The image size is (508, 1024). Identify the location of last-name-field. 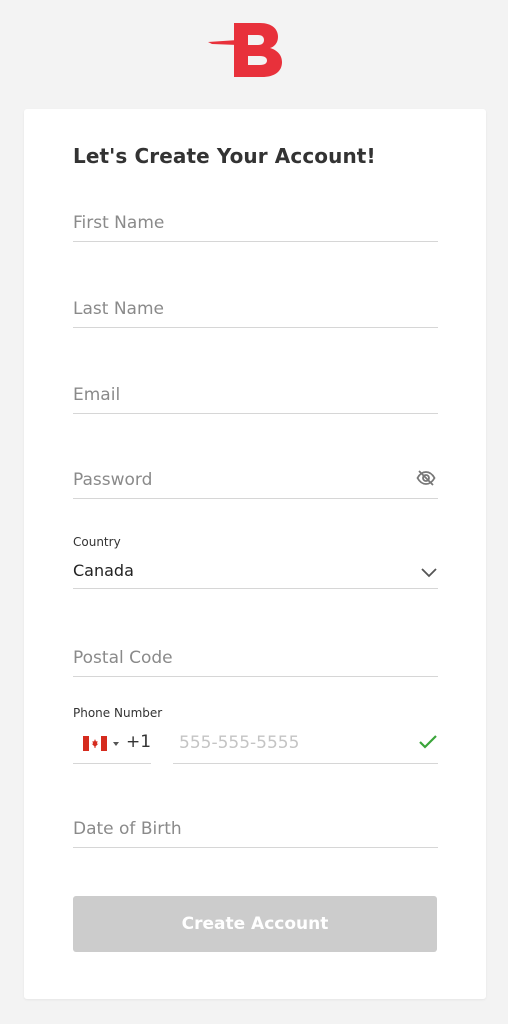
(255, 308).